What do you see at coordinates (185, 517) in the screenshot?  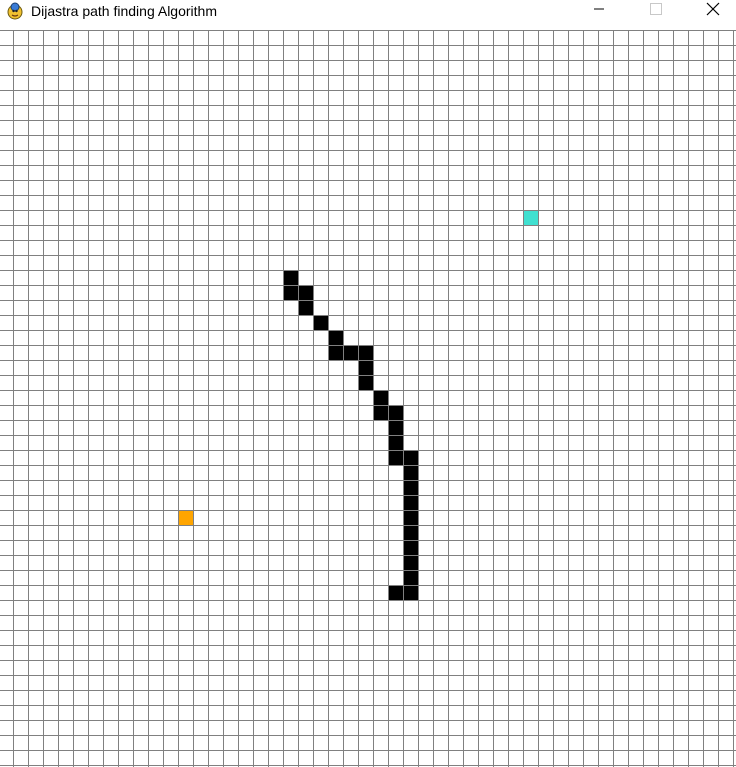 I see `start-node` at bounding box center [185, 517].